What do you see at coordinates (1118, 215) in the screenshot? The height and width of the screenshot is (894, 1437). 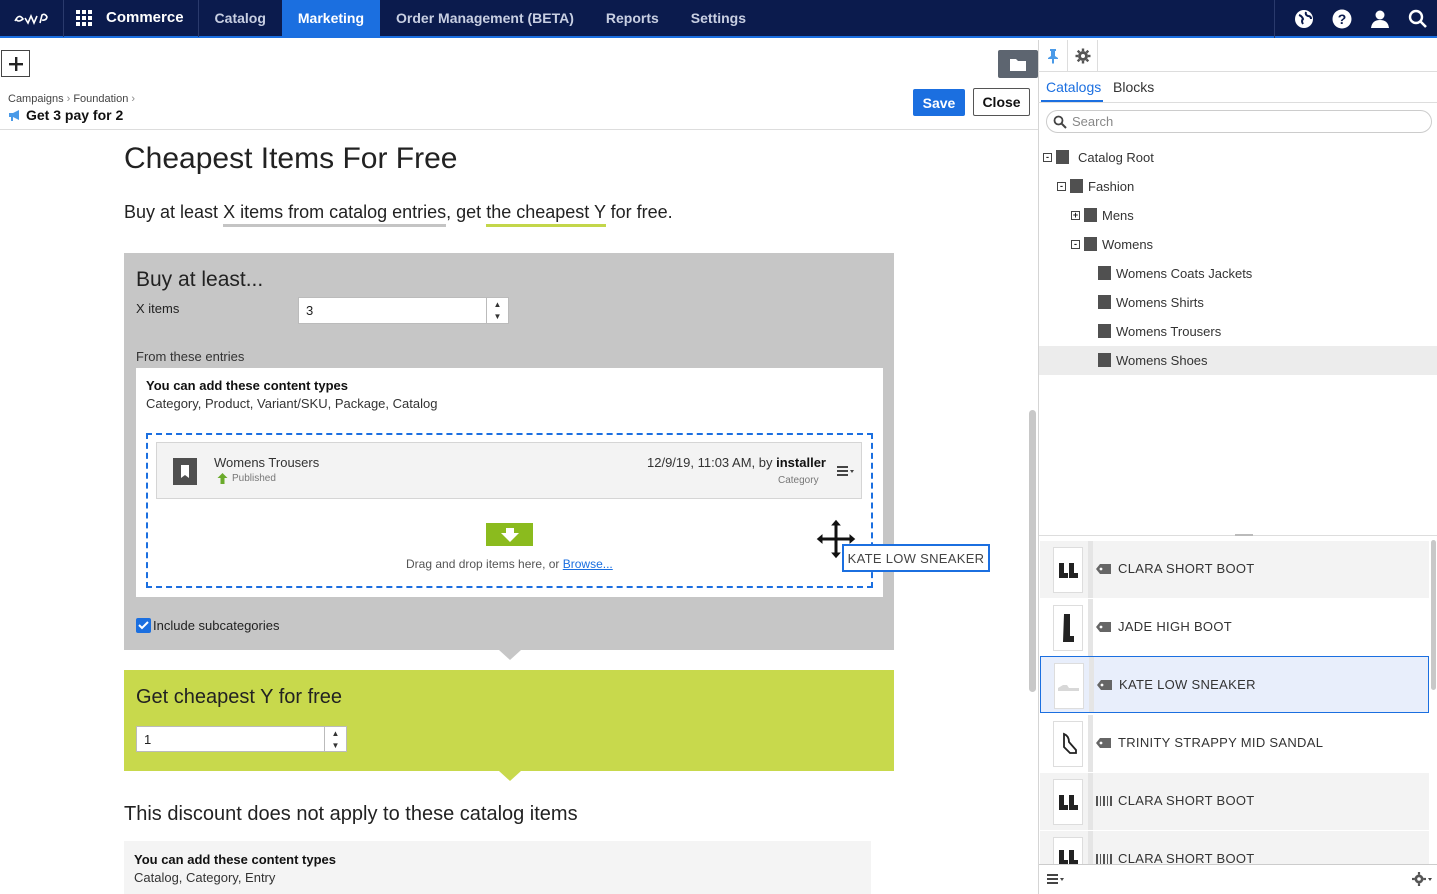 I see `tree-label: Mens` at bounding box center [1118, 215].